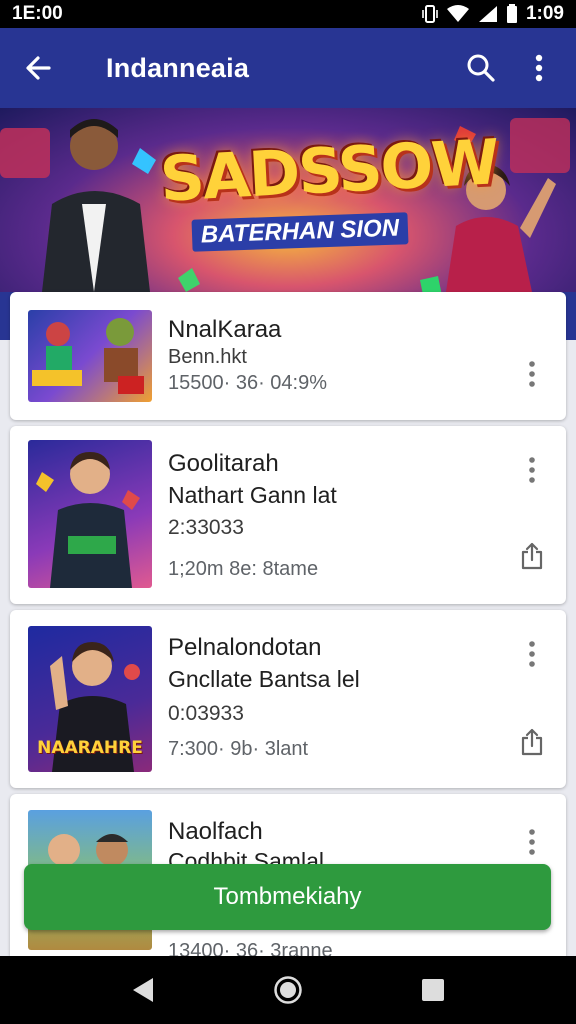 Image resolution: width=576 pixels, height=1024 pixels. Describe the element at coordinates (225, 329) in the screenshot. I see `item-title: NnalKaraa` at that location.